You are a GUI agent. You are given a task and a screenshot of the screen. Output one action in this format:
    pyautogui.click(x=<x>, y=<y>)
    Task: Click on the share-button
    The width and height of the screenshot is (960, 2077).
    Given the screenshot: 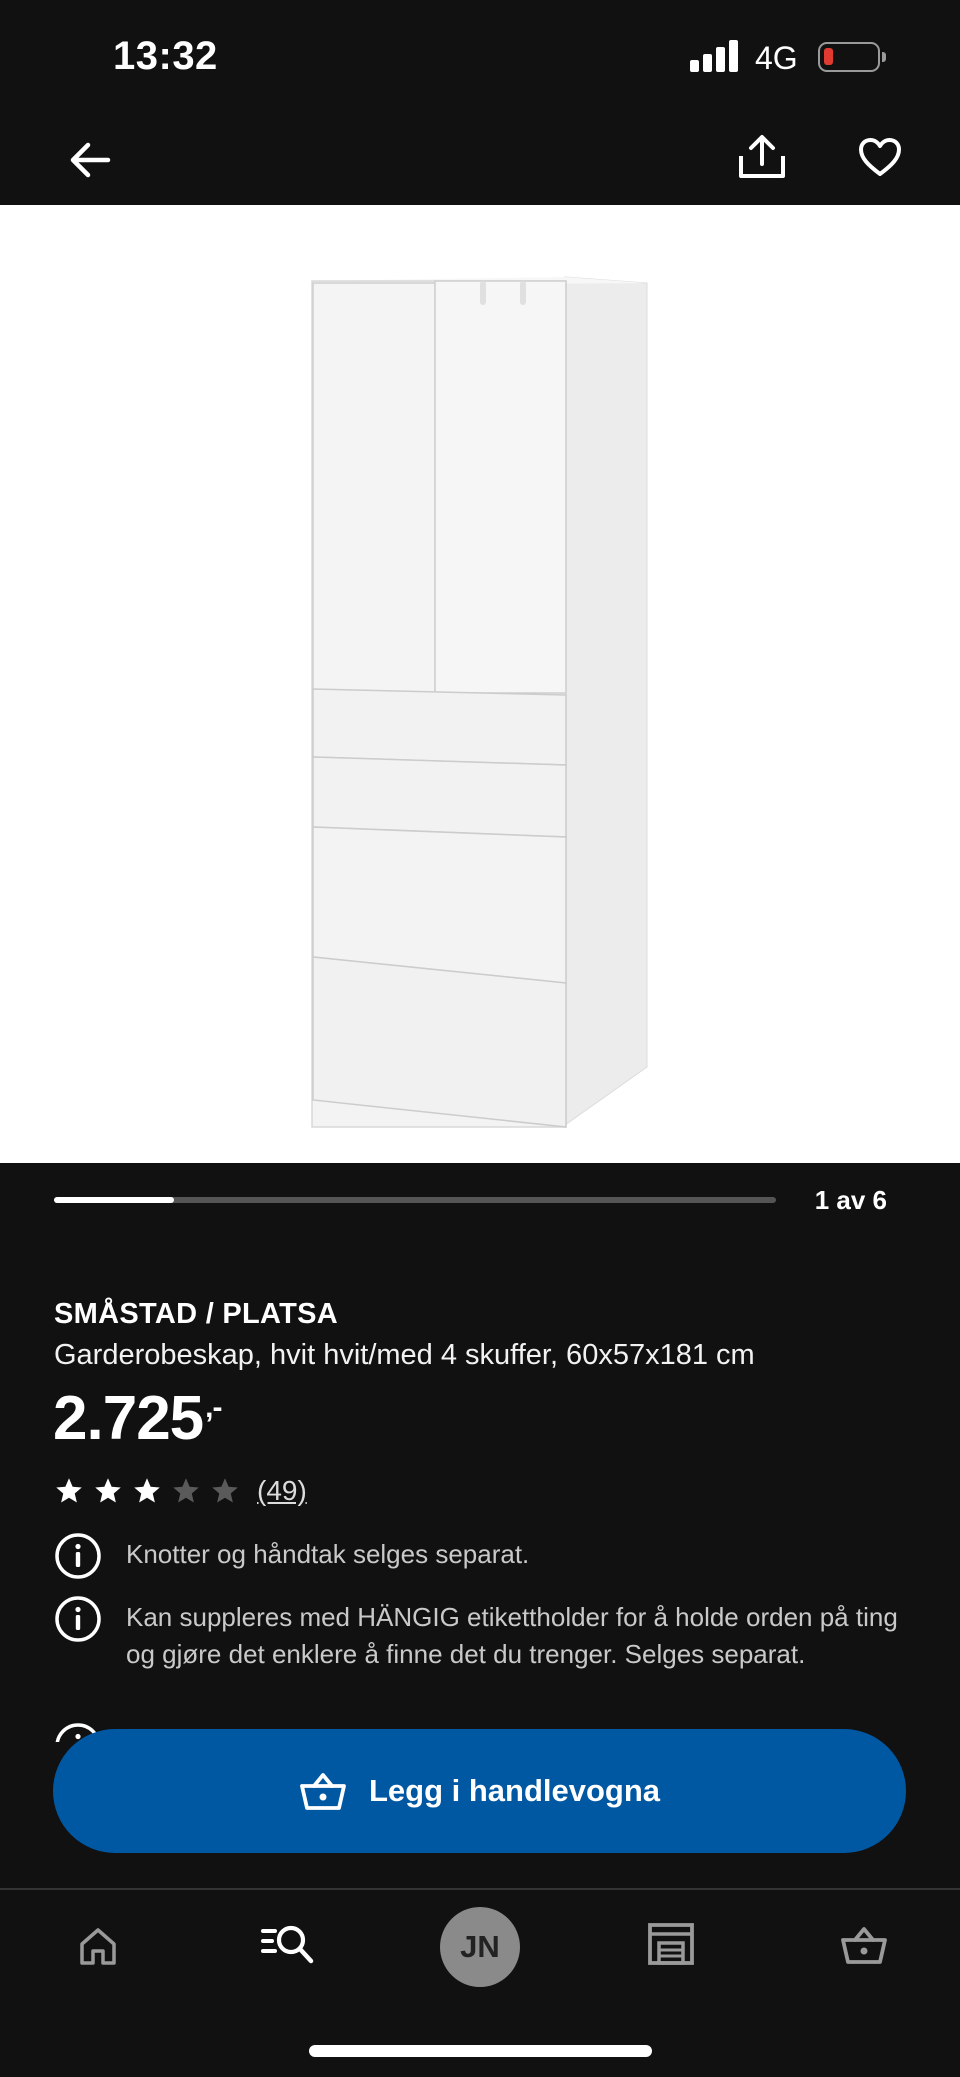 What is the action you would take?
    pyautogui.click(x=762, y=157)
    